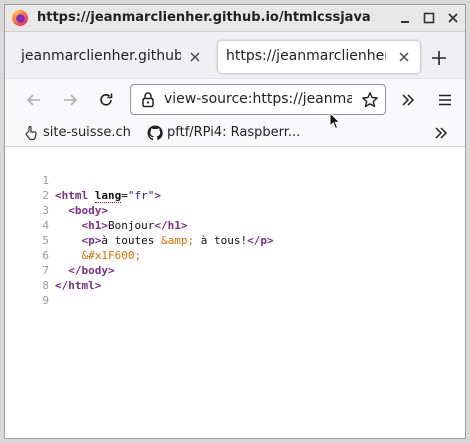 Image resolution: width=470 pixels, height=443 pixels. What do you see at coordinates (235, 225) in the screenshot?
I see `source-line: 4 <p>à toutes &amp; à tous!</p>` at bounding box center [235, 225].